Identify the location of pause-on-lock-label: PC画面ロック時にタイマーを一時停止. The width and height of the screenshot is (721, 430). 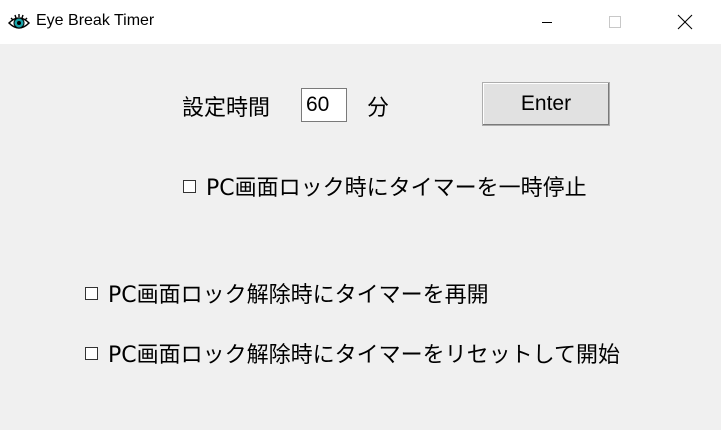
(396, 188).